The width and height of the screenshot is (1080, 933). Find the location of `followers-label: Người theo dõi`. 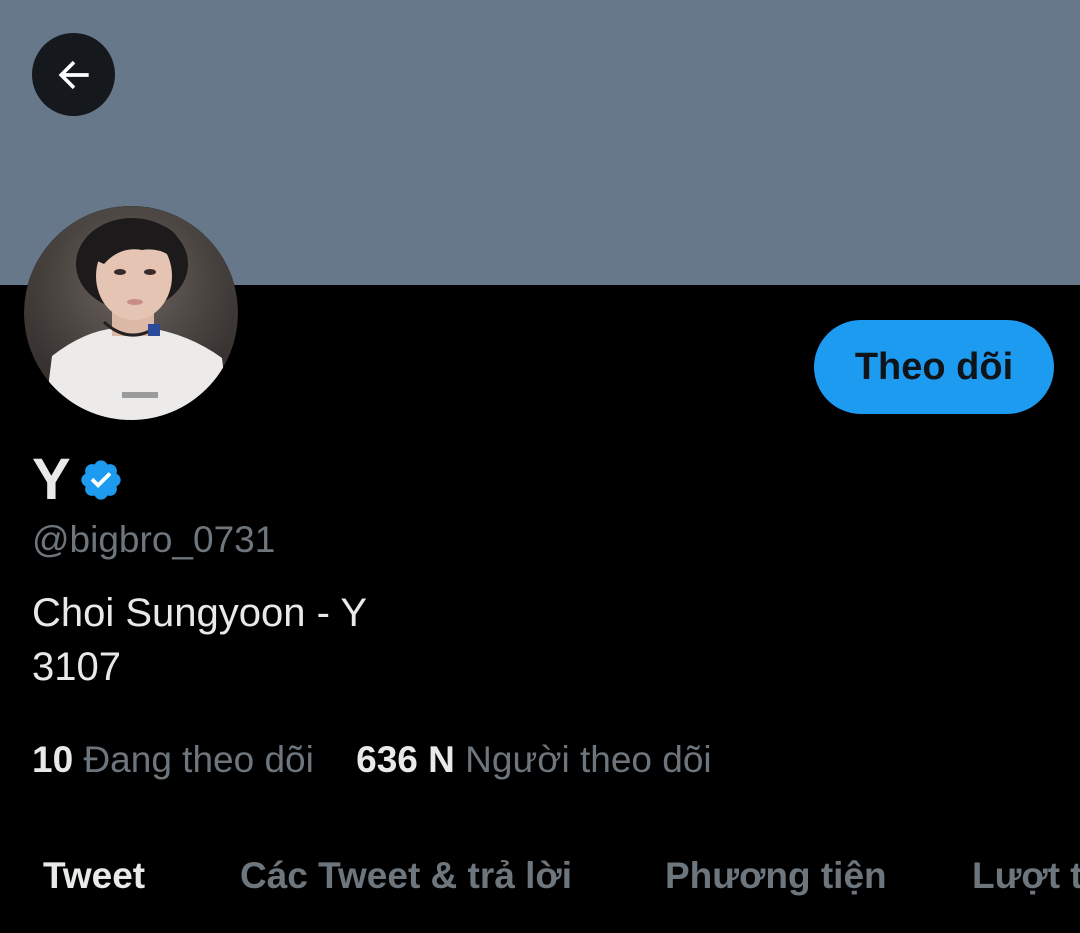

followers-label: Người theo dõi is located at coordinates (588, 759).